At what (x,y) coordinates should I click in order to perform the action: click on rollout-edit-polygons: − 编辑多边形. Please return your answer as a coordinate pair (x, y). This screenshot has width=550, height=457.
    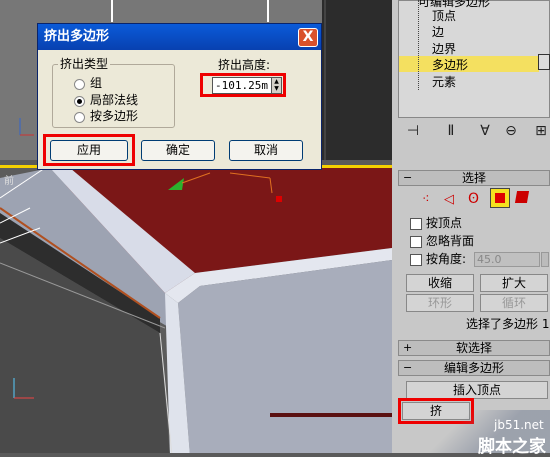
    Looking at the image, I should click on (474, 368).